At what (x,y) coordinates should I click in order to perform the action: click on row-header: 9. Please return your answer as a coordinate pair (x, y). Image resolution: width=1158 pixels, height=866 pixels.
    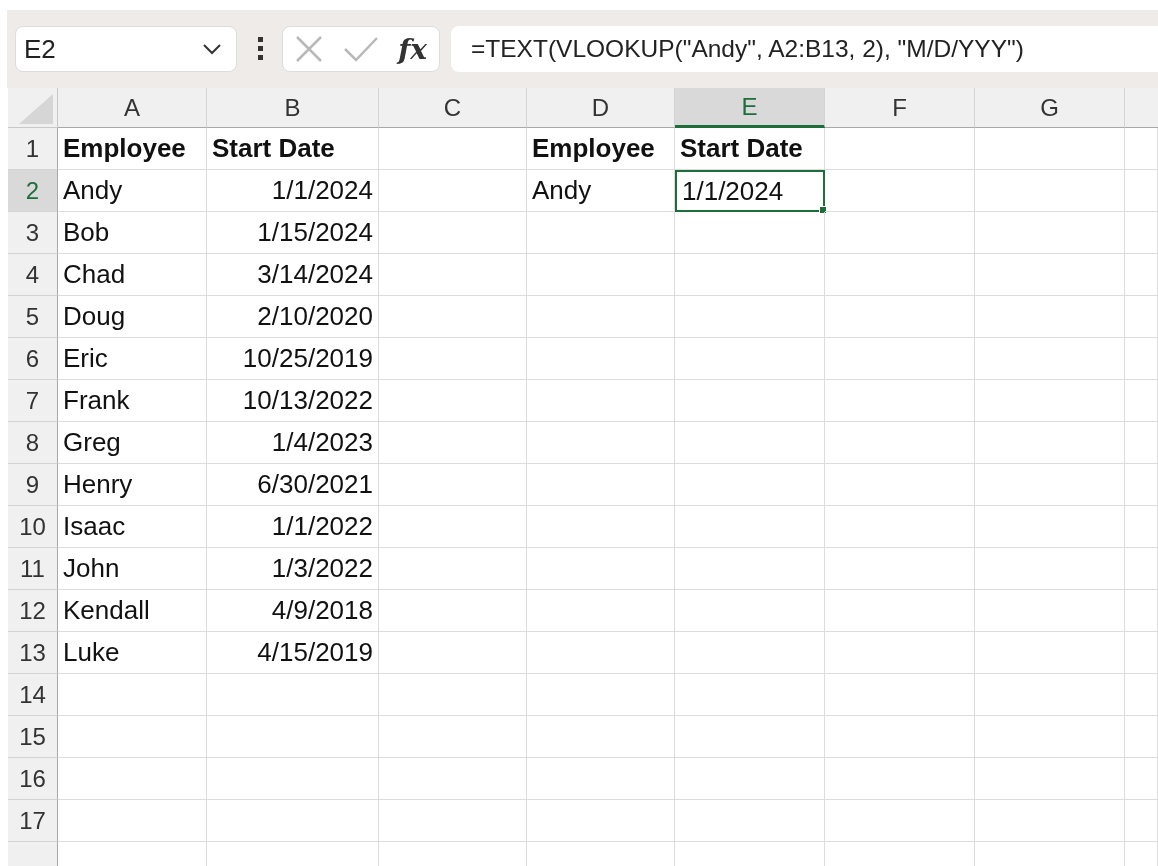
    Looking at the image, I should click on (33, 485).